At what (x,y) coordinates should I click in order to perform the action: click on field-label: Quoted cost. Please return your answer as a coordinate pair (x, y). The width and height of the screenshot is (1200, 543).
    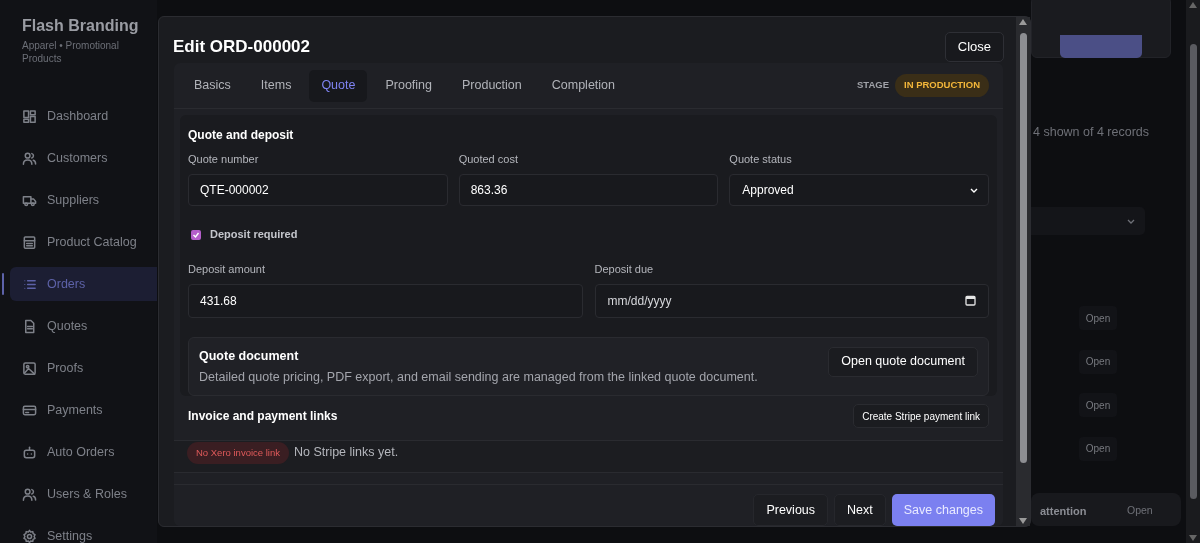
    Looking at the image, I should click on (488, 159).